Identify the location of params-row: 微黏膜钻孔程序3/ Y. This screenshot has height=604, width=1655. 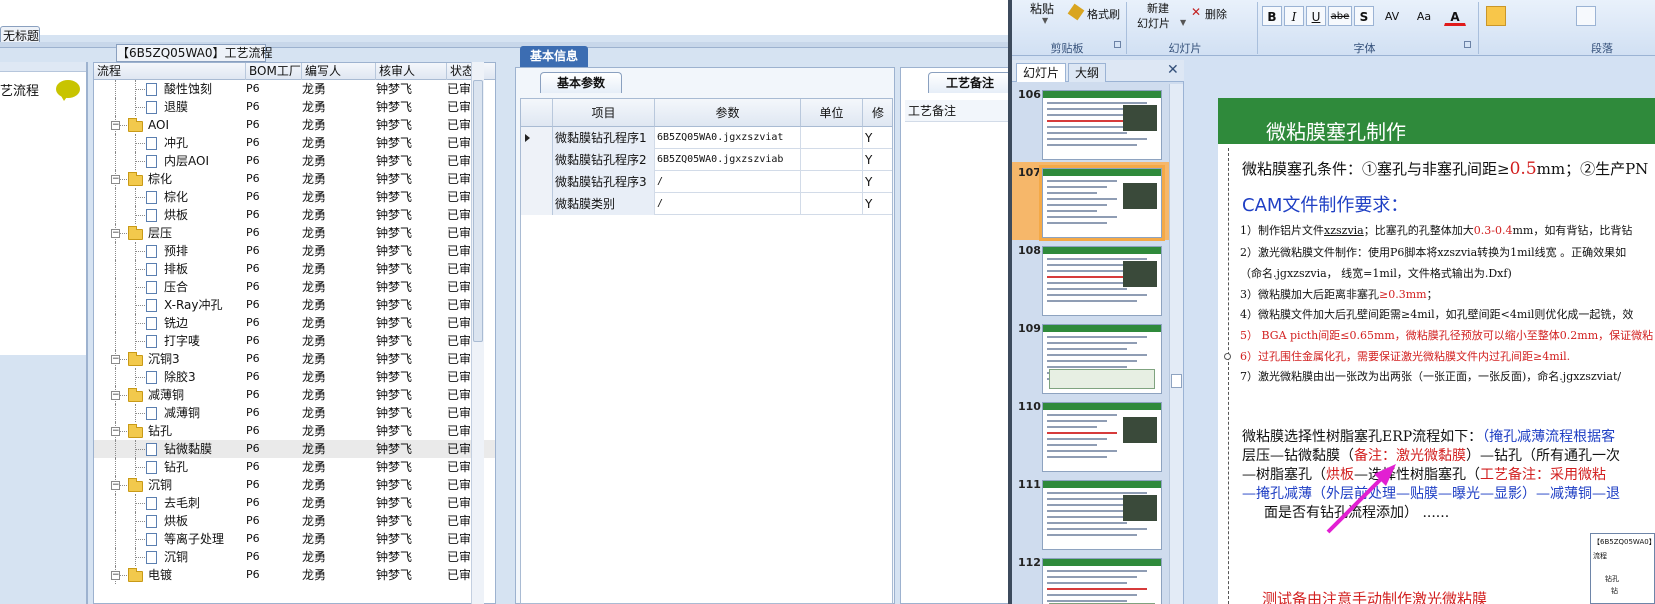
(706, 182).